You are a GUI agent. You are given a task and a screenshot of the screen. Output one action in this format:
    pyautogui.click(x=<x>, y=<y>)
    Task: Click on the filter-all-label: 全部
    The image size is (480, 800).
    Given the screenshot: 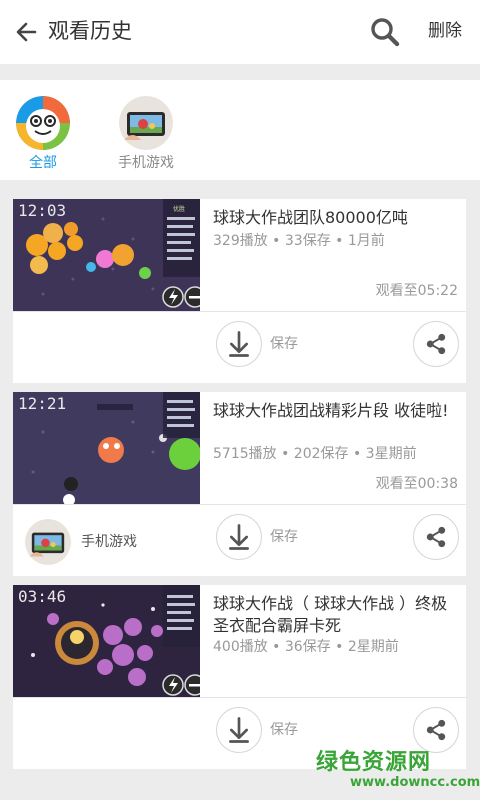 What is the action you would take?
    pyautogui.click(x=43, y=163)
    